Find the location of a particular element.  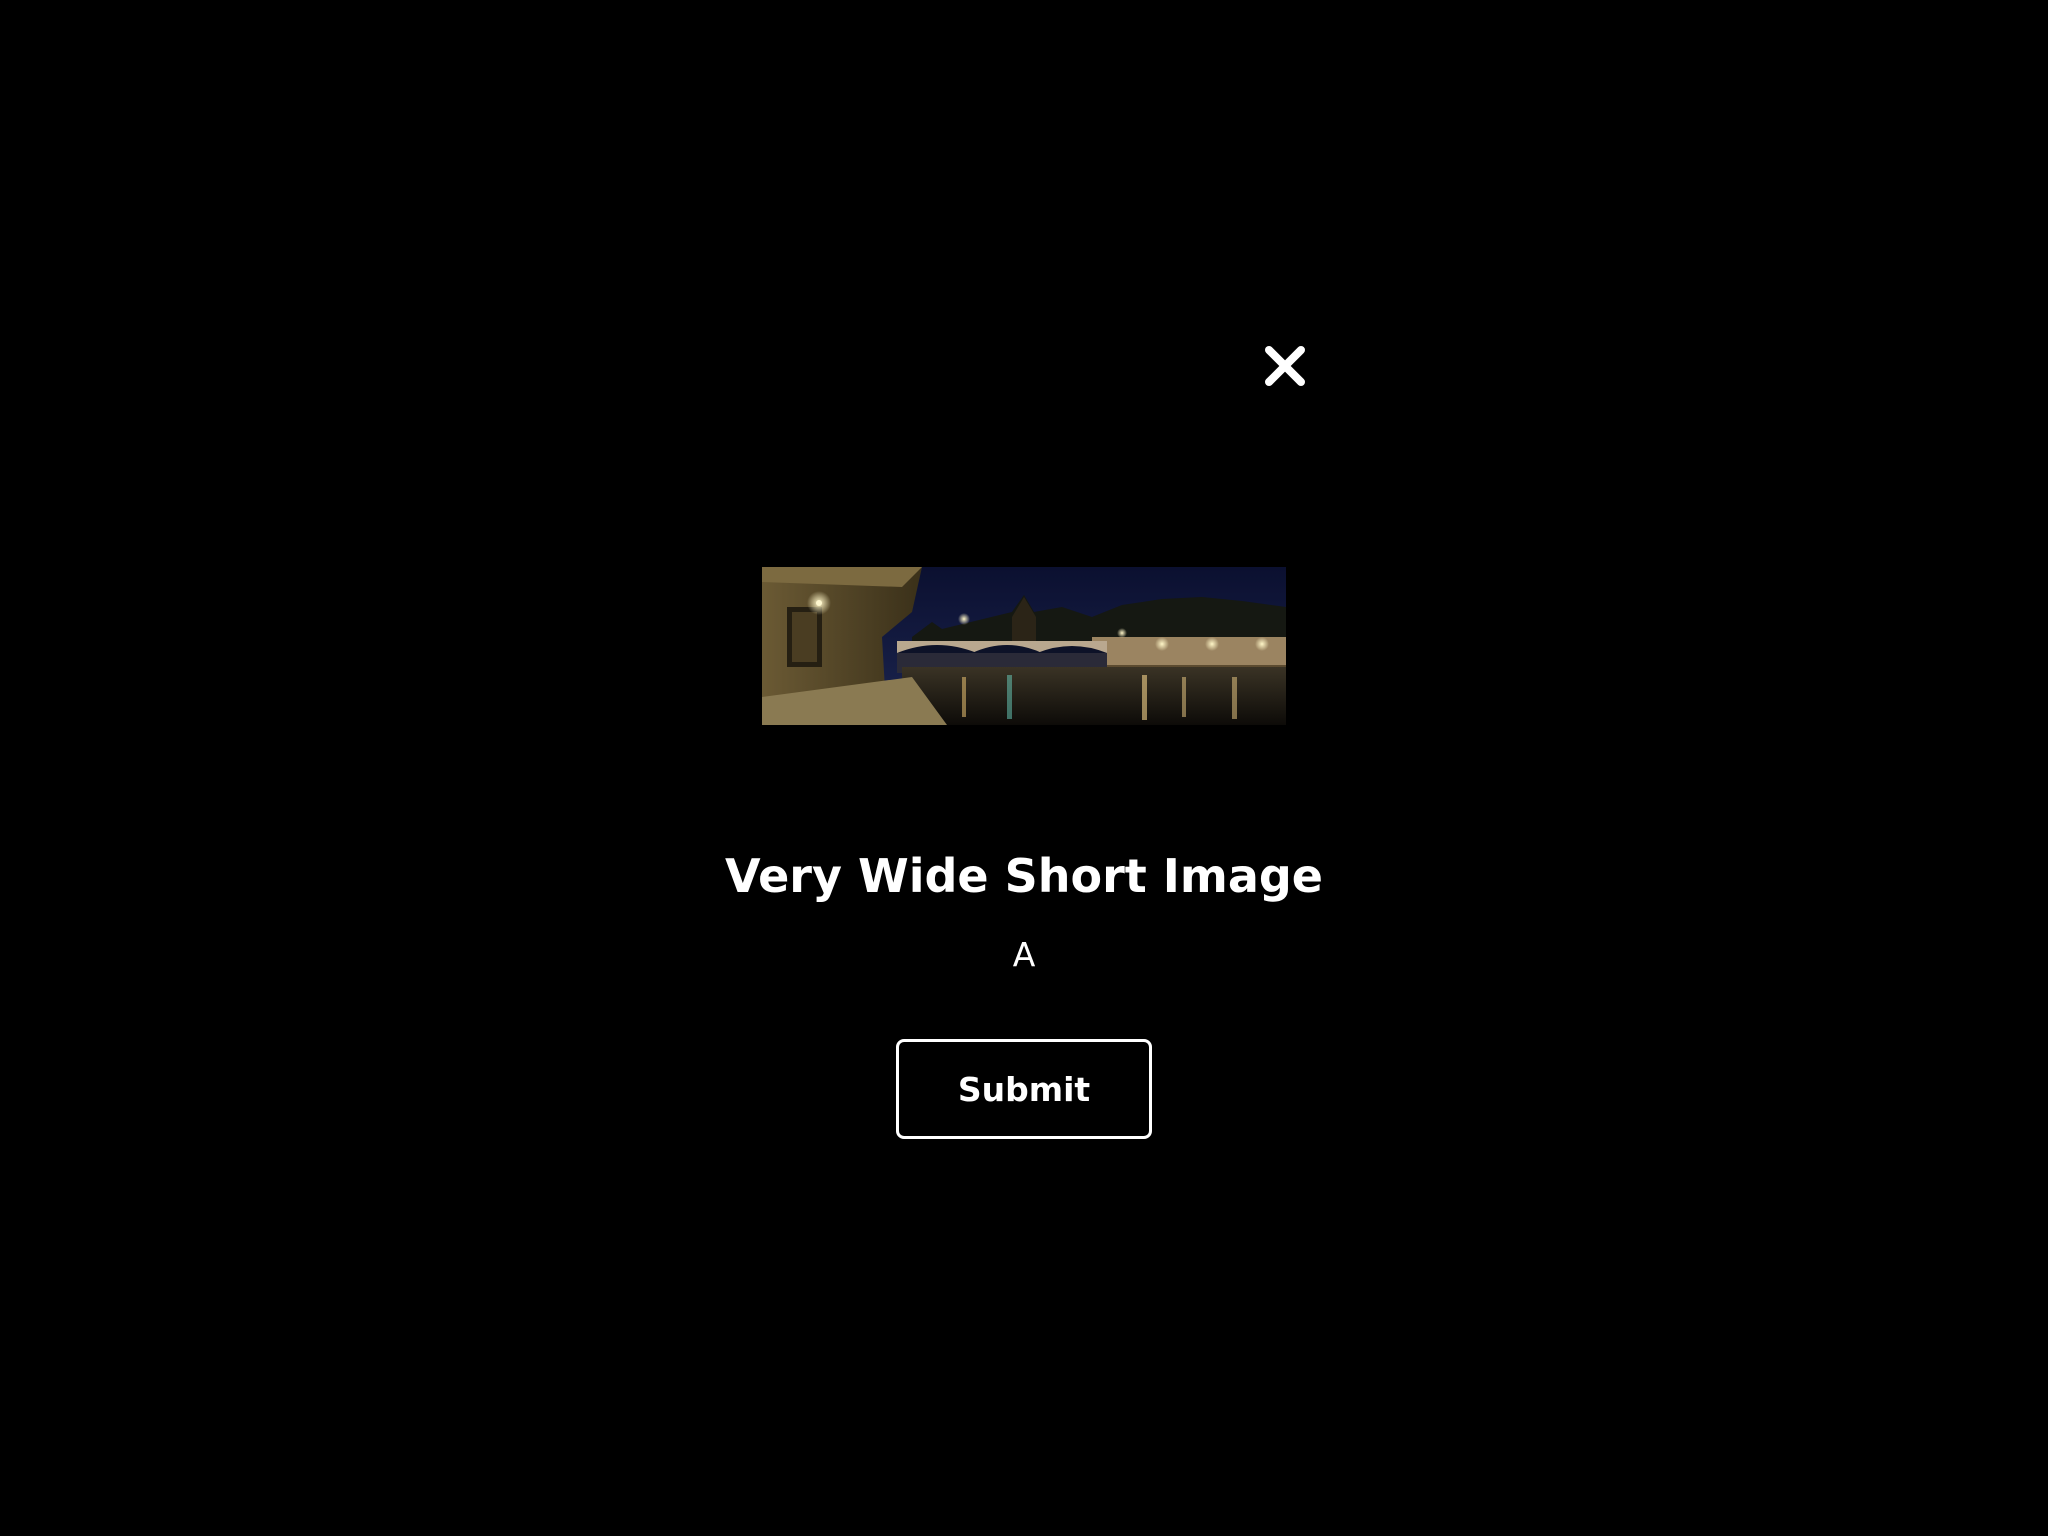

close-button is located at coordinates (1285, 366).